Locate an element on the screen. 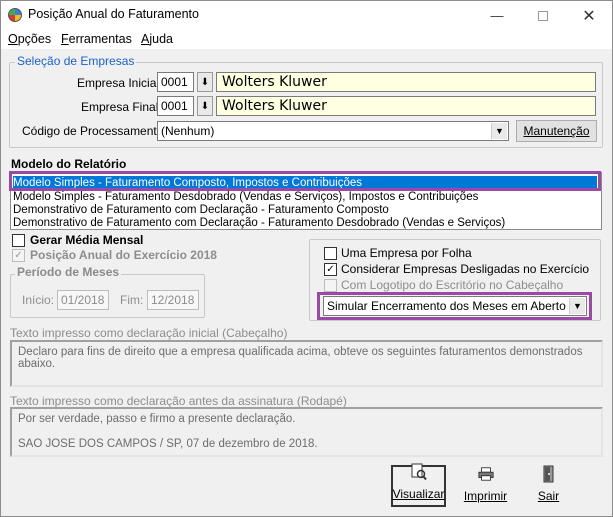 The height and width of the screenshot is (517, 613). empresa-inicial-name-field: Wolters Kluwer is located at coordinates (406, 82).